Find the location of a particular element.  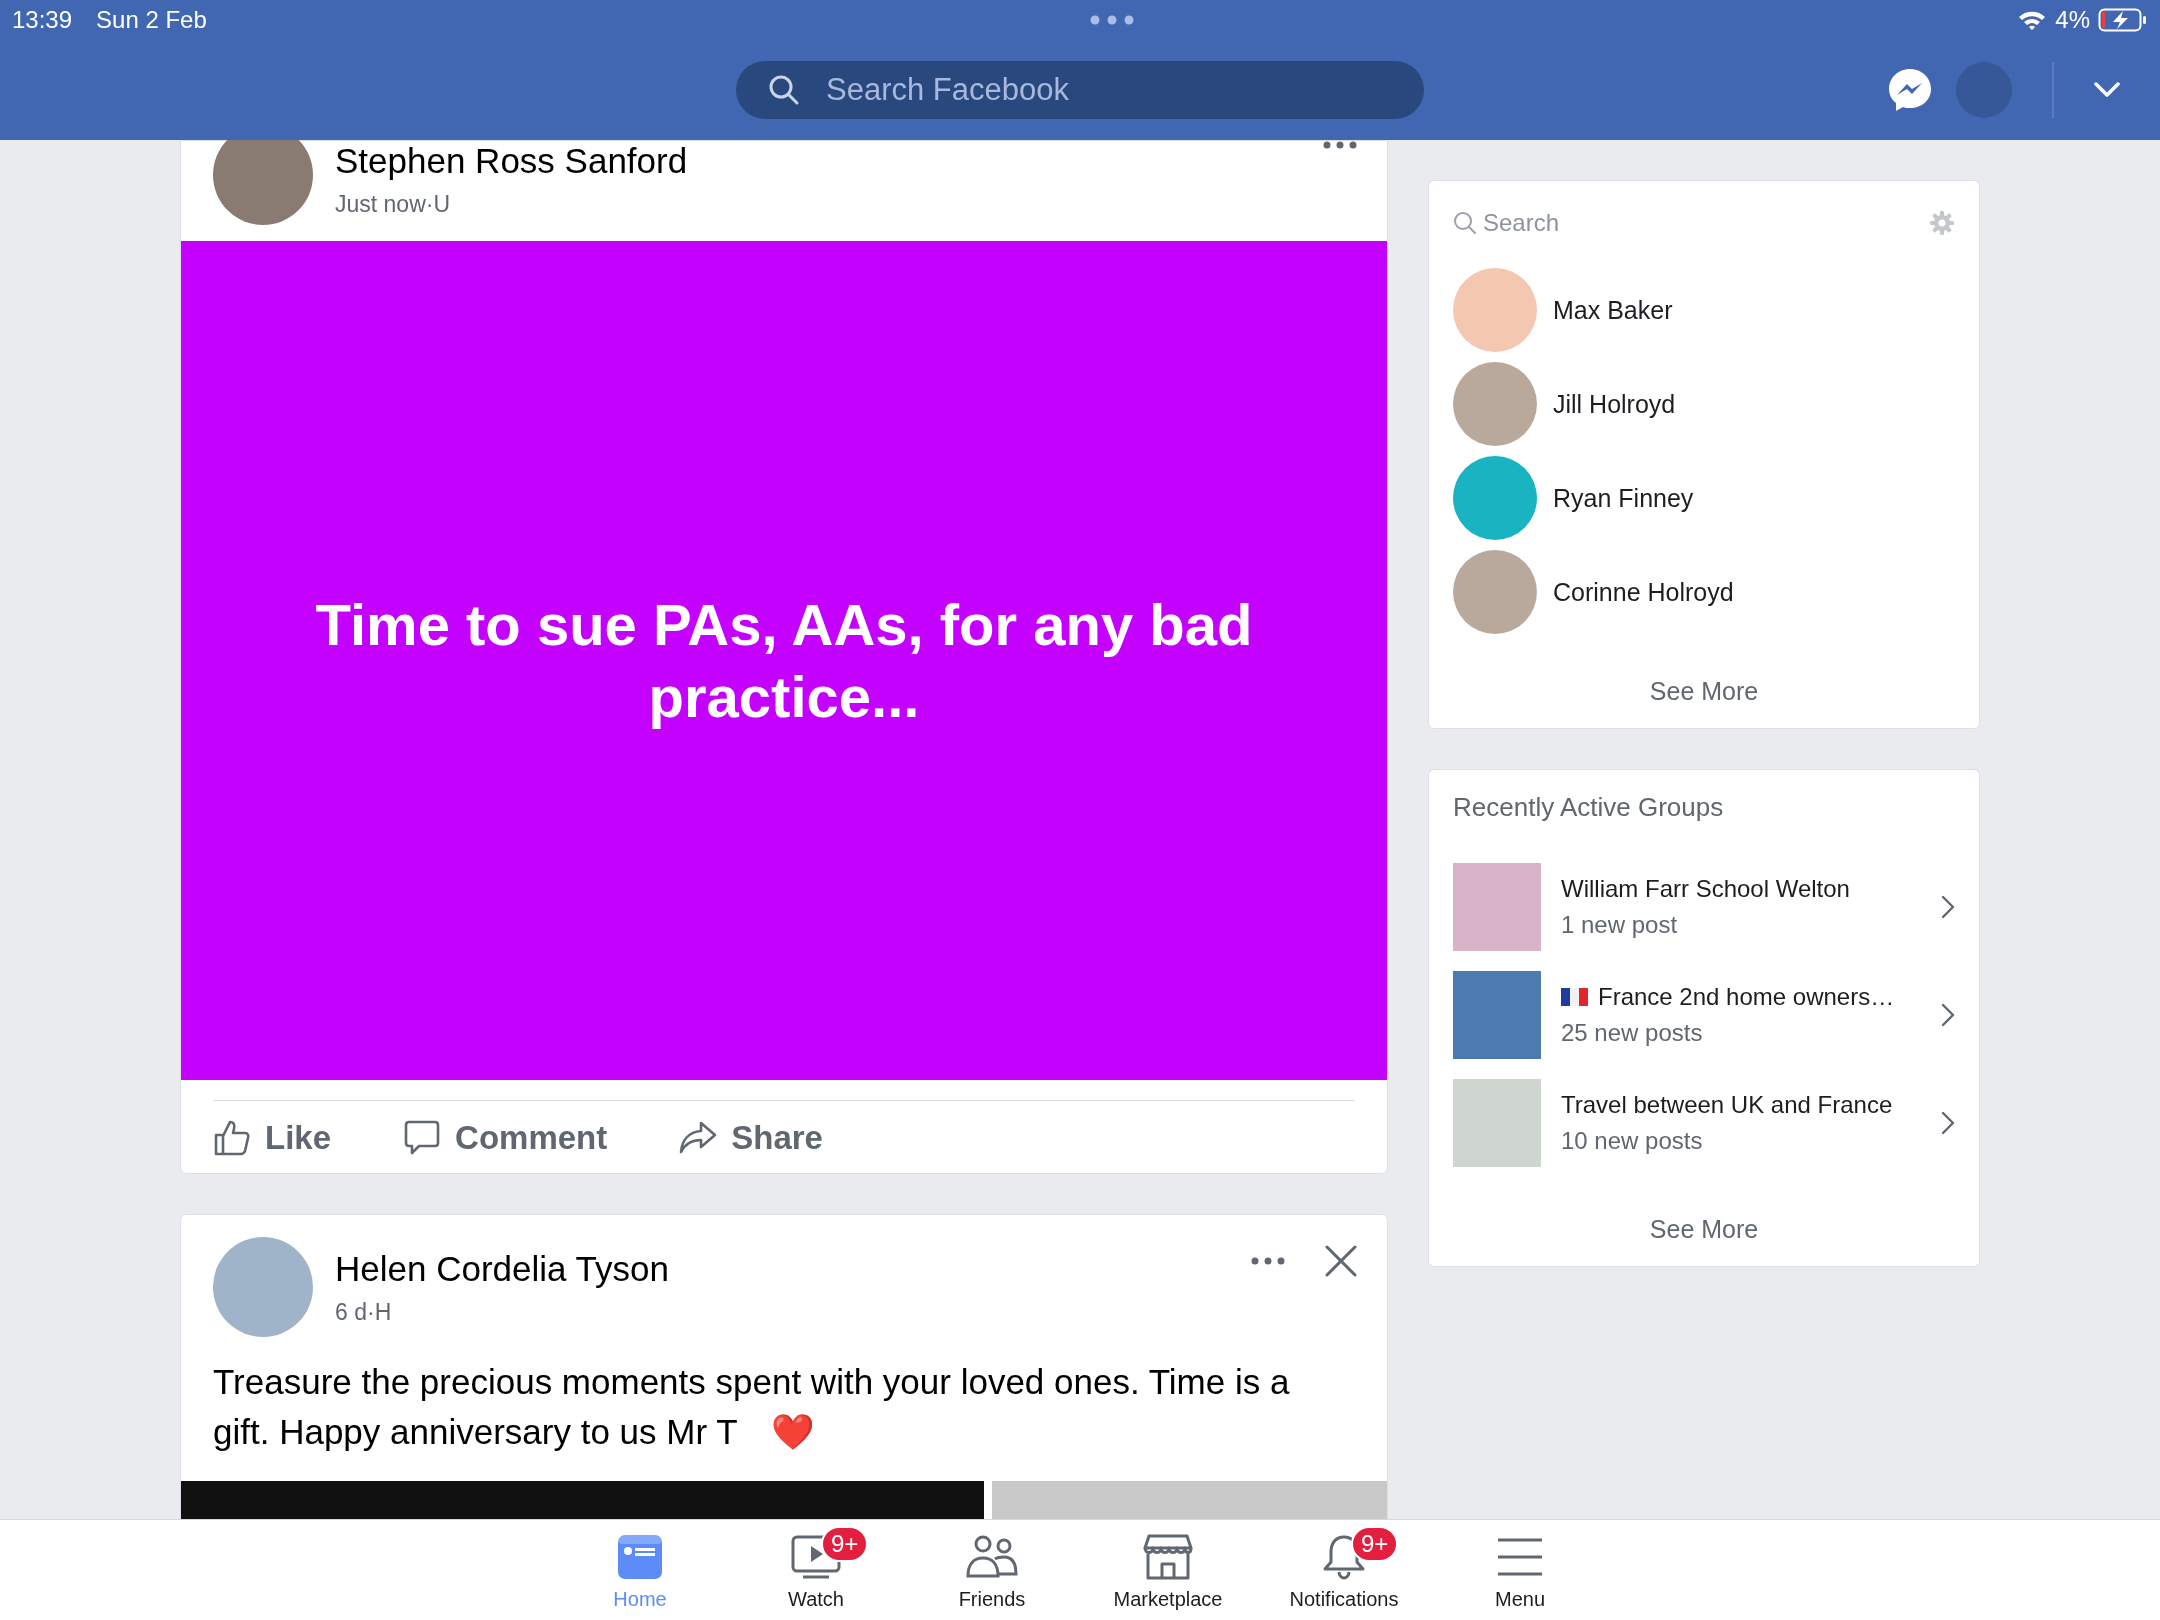

storefront-icon is located at coordinates (1168, 1557).